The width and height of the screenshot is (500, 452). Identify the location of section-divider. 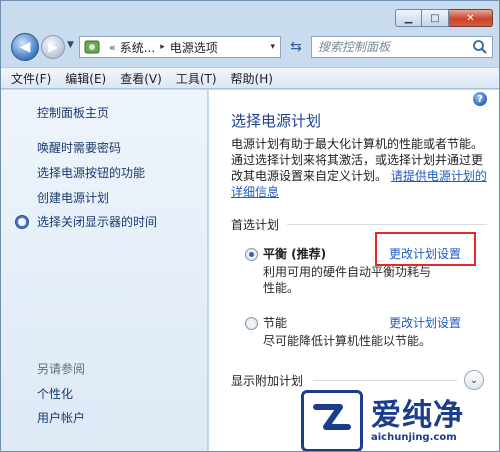
(387, 224).